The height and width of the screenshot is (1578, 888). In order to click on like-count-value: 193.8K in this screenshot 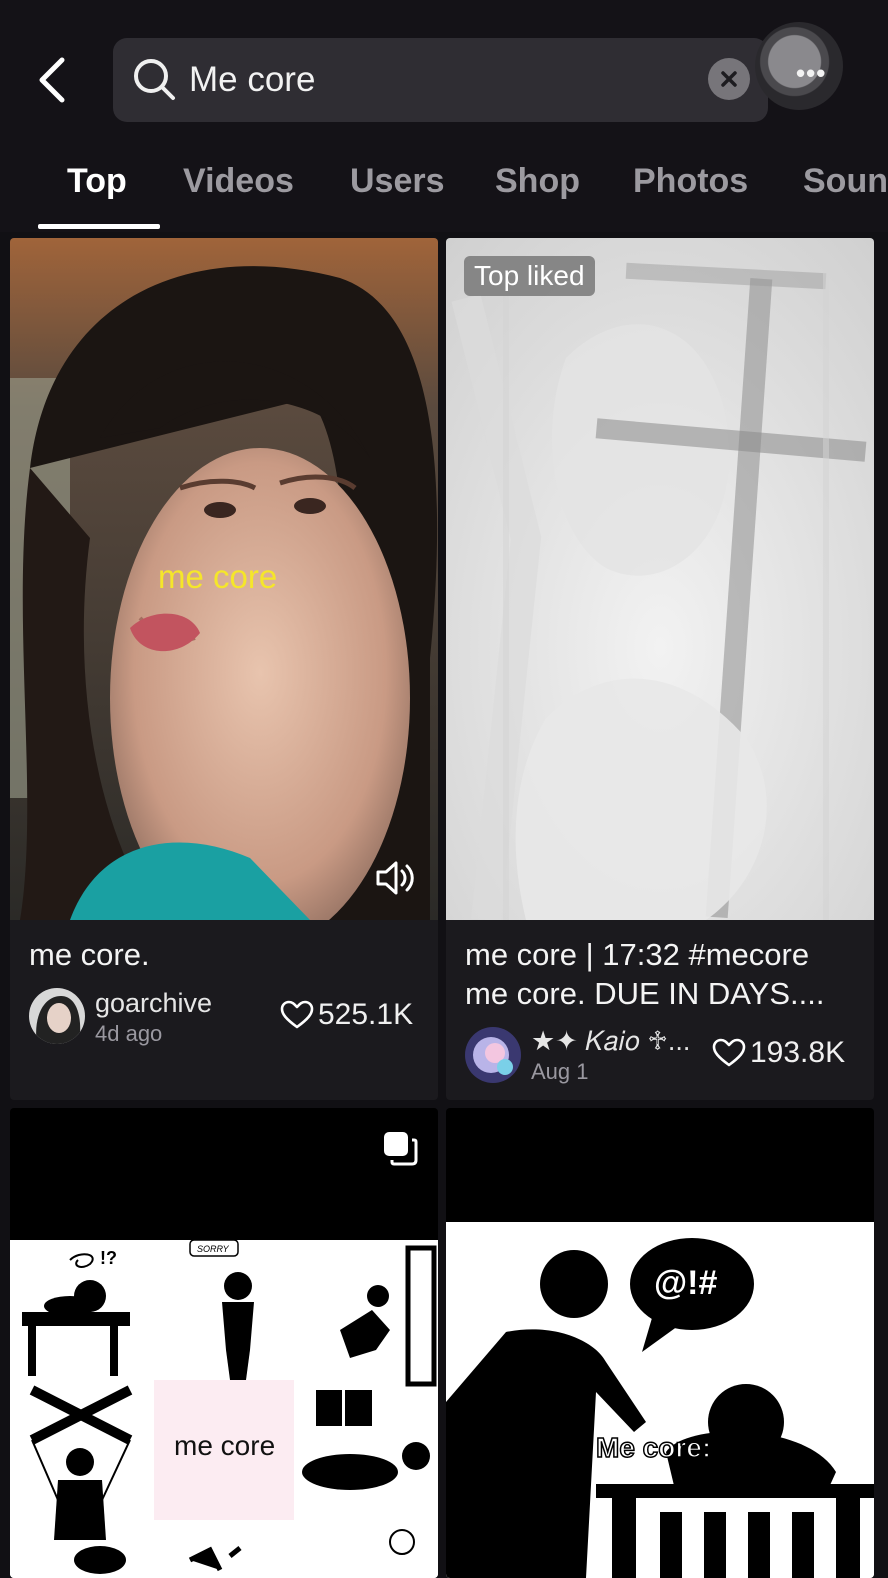, I will do `click(798, 1052)`.